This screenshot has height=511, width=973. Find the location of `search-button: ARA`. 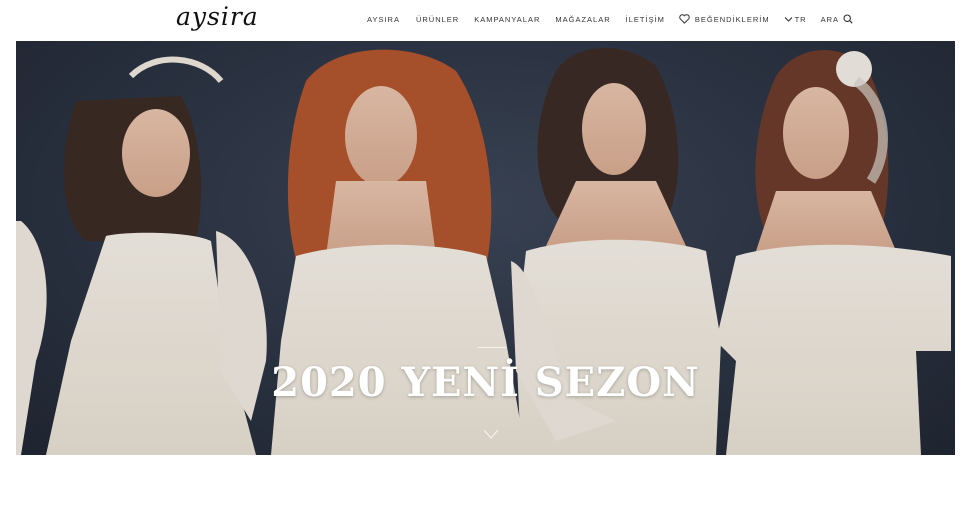

search-button: ARA is located at coordinates (837, 19).